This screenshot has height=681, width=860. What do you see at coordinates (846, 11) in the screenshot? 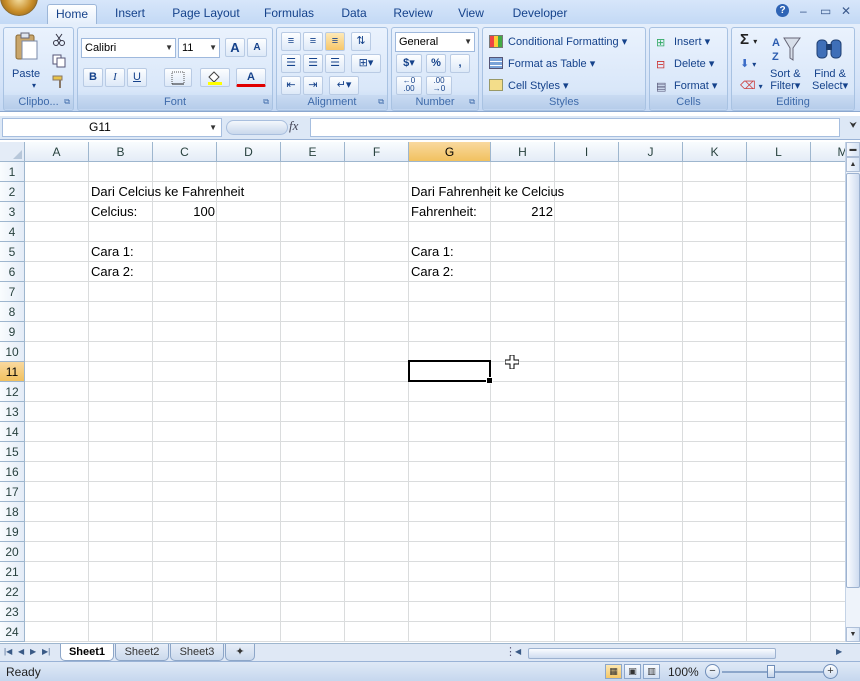
I see `close-icon: ✕` at bounding box center [846, 11].